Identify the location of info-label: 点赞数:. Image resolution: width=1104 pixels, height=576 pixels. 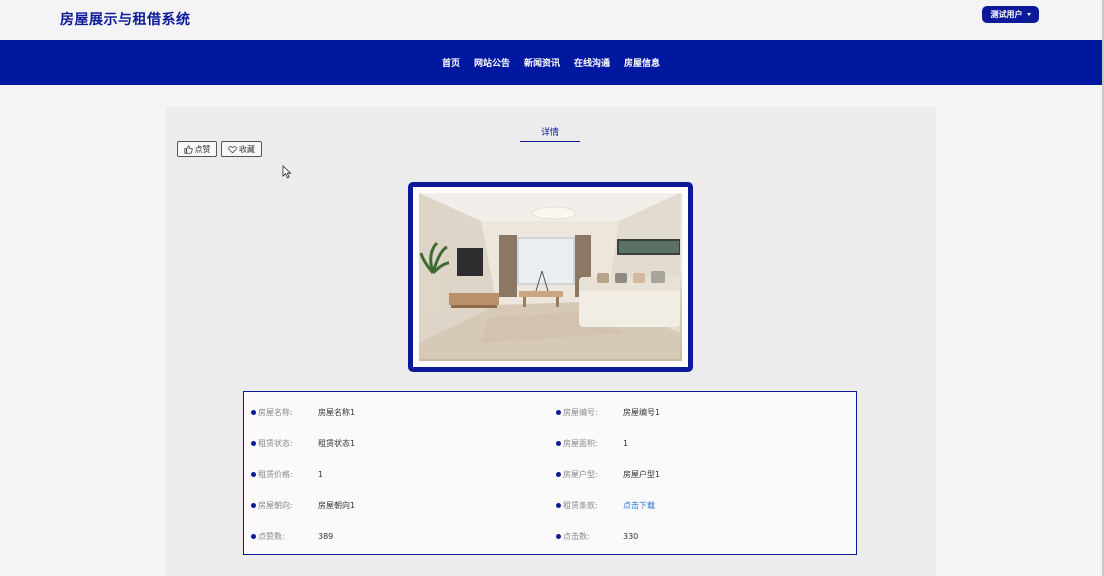
(271, 536).